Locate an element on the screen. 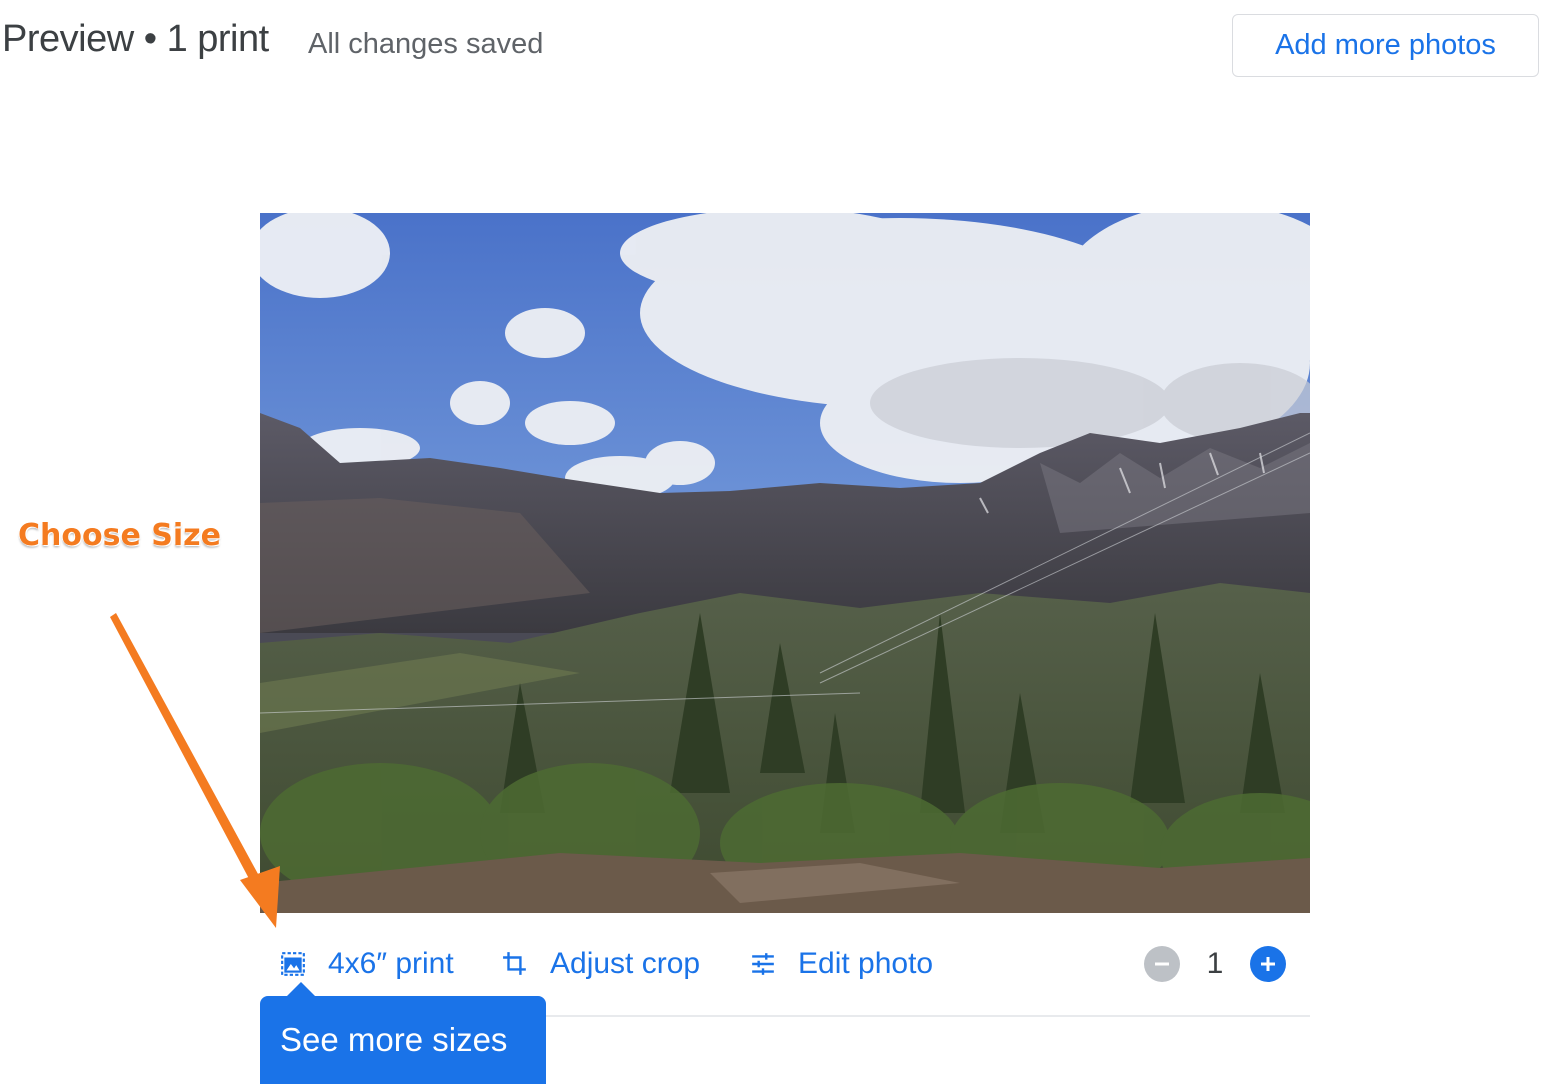 The height and width of the screenshot is (1084, 1546). minus-circle-icon is located at coordinates (1162, 964).